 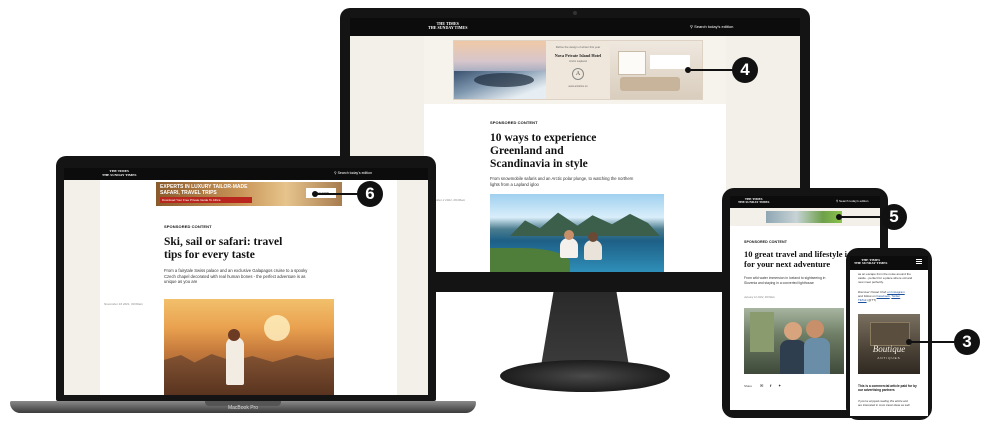 I want to click on callout-5-badge: 5, so click(x=894, y=217).